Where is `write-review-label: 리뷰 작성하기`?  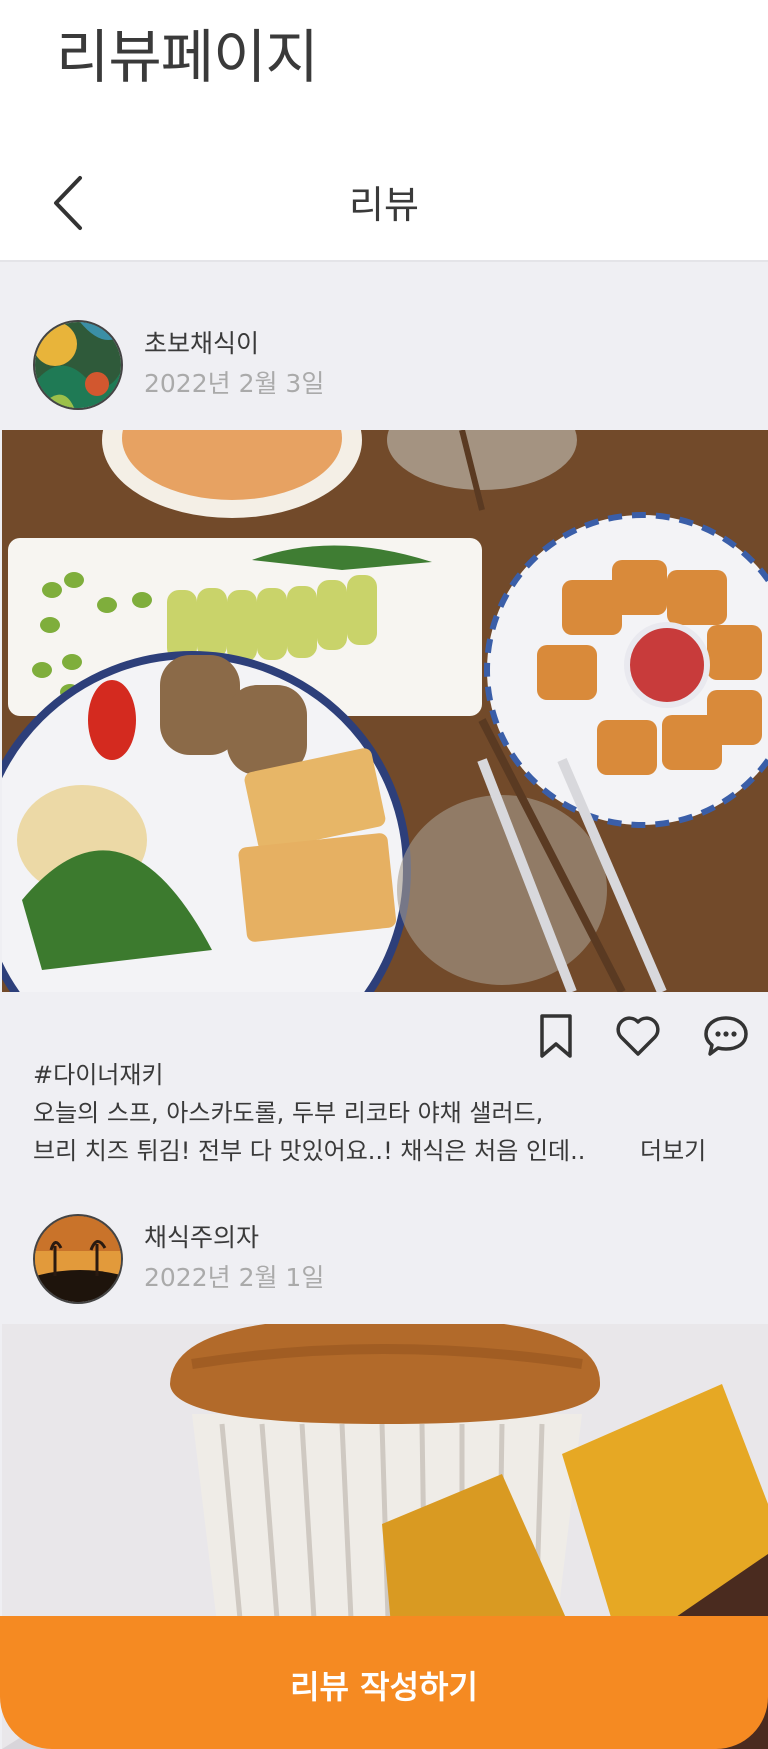 write-review-label: 리뷰 작성하기 is located at coordinates (384, 1687).